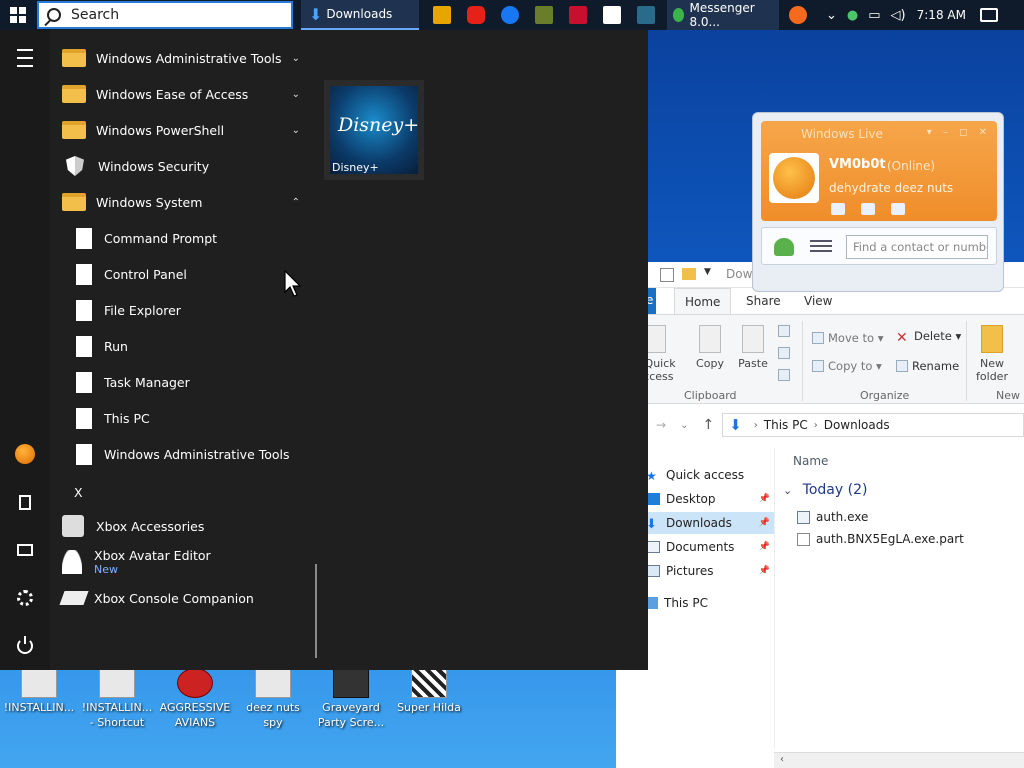 The image size is (1024, 768). Describe the element at coordinates (25, 646) in the screenshot. I see `power-button` at that location.